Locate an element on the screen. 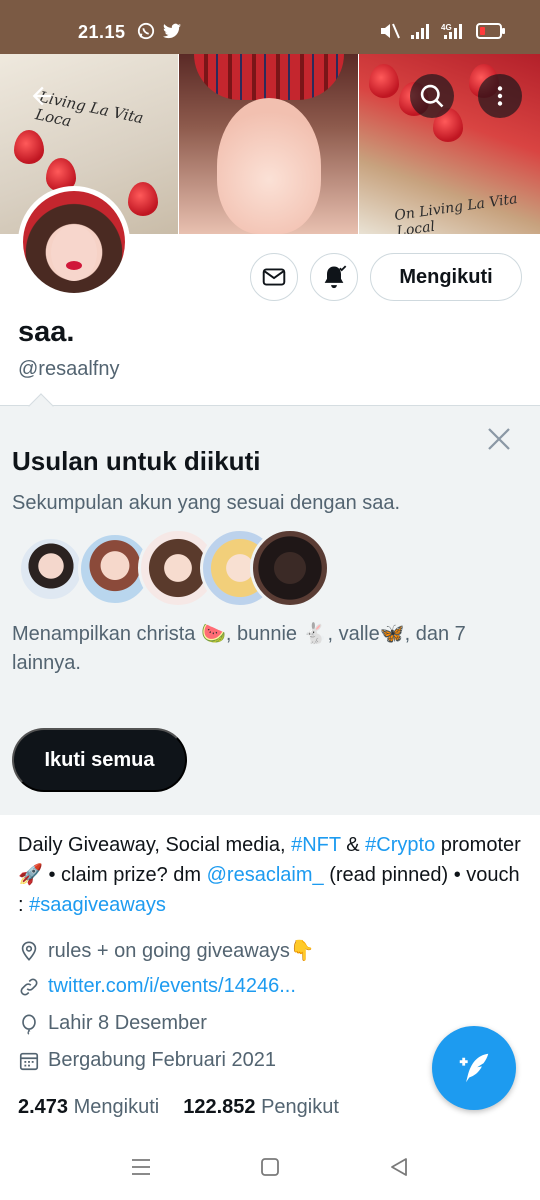 The image size is (540, 1200). location-row: rules + on going giveaways👇 is located at coordinates (166, 950).